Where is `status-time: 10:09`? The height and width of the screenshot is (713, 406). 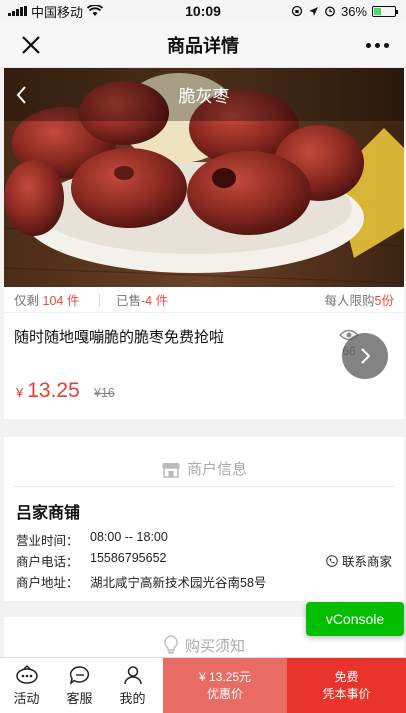 status-time: 10:09 is located at coordinates (203, 11).